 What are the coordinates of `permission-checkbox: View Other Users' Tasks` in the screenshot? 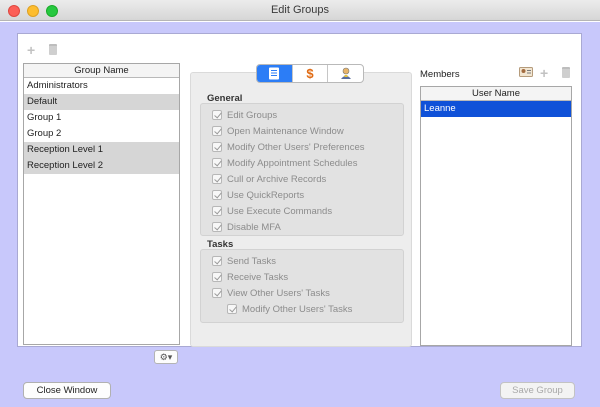 It's located at (271, 293).